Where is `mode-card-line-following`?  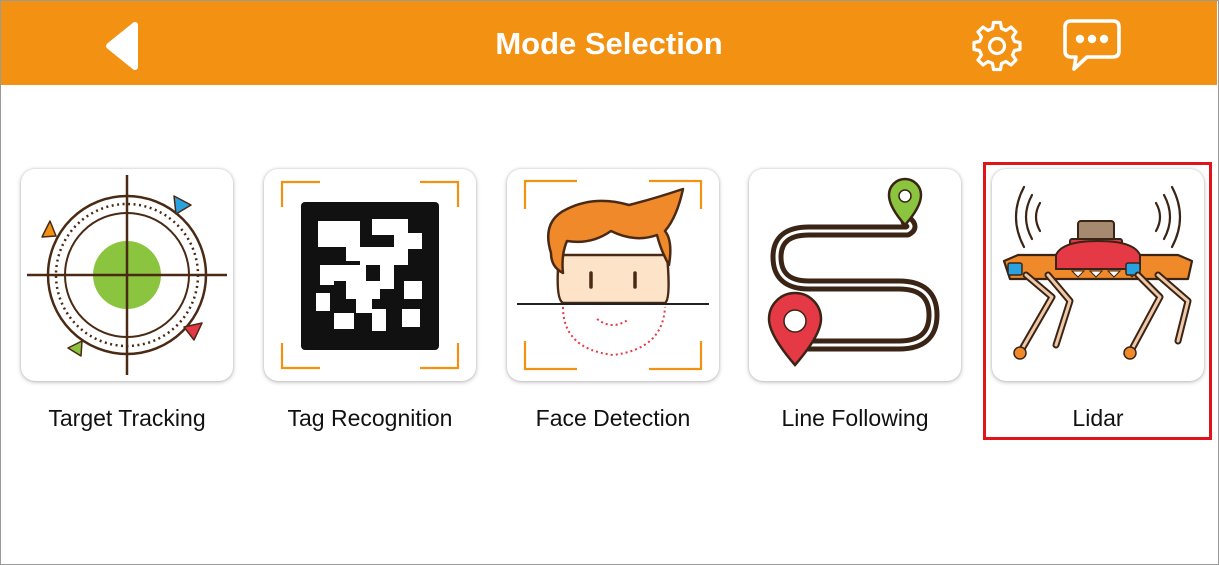 mode-card-line-following is located at coordinates (855, 275).